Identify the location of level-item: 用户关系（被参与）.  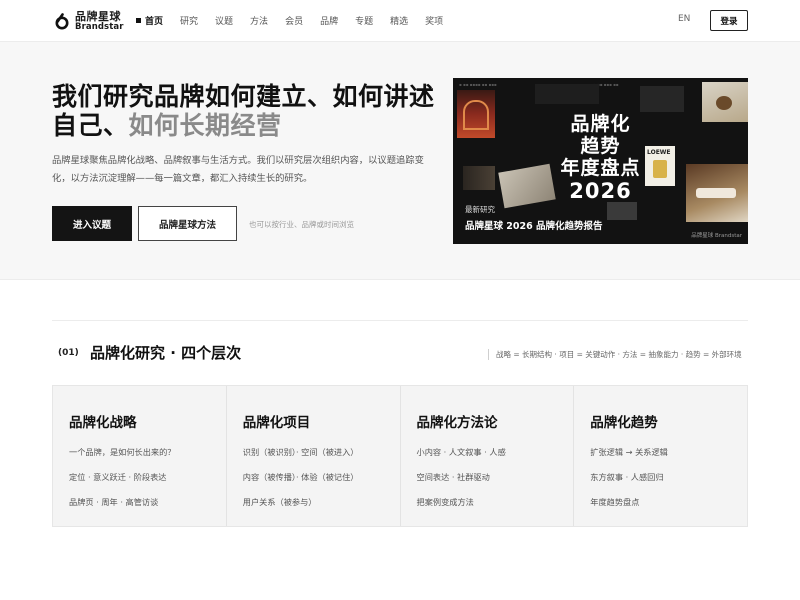
(321, 502).